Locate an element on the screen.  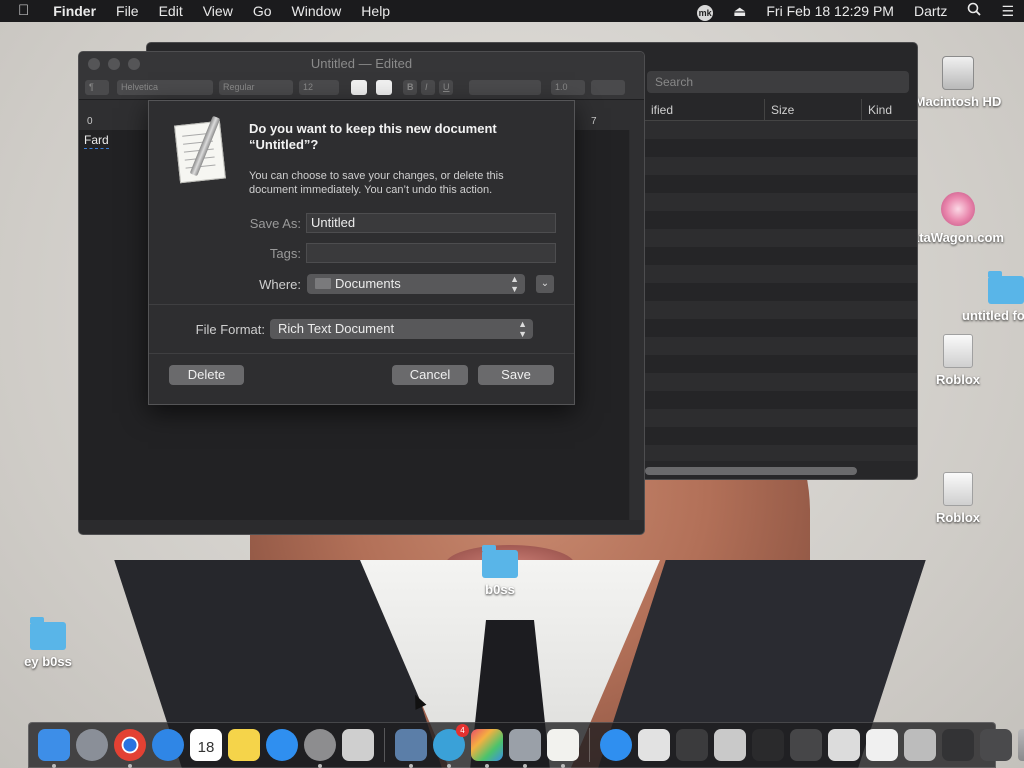
notification-badge: 4 is located at coordinates (462, 730).